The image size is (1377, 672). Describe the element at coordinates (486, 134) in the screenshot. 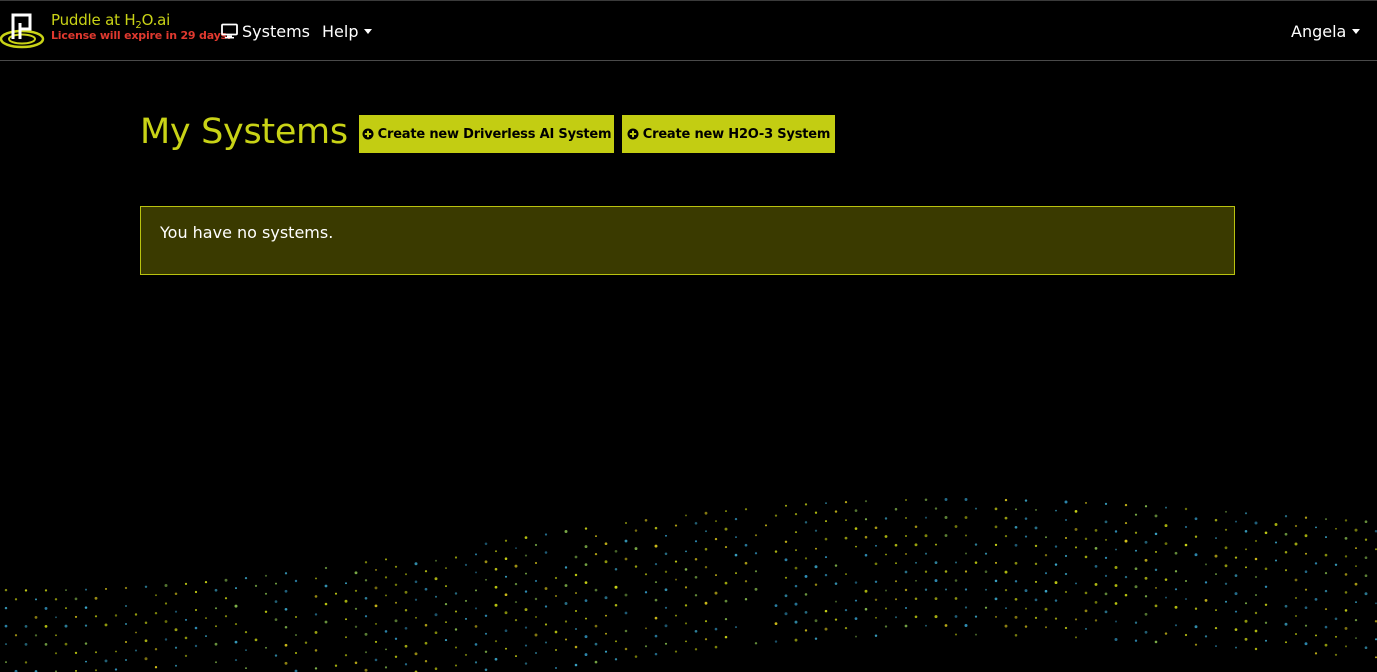

I see `create-driverless-ai-button: Create new Driverless AI System` at that location.